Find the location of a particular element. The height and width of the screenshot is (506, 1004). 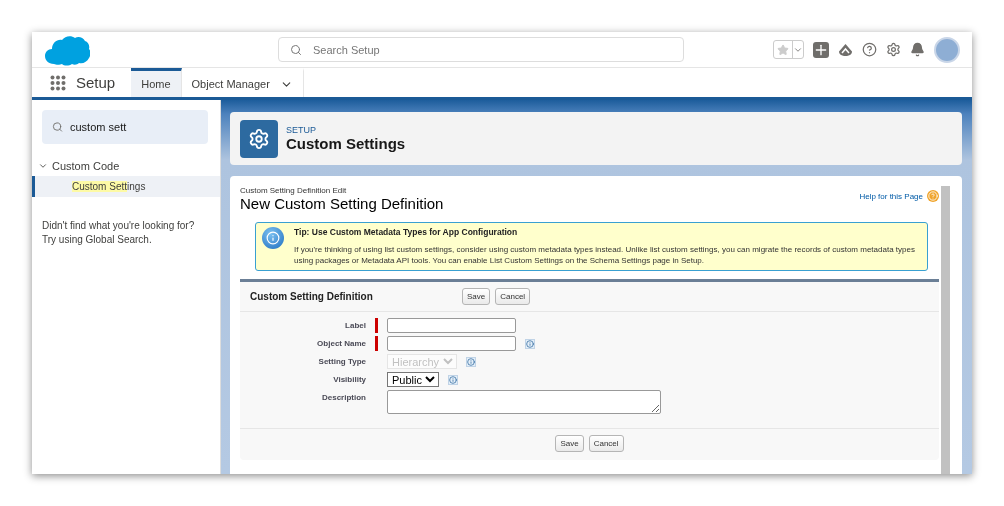

bell-icon is located at coordinates (917, 49).